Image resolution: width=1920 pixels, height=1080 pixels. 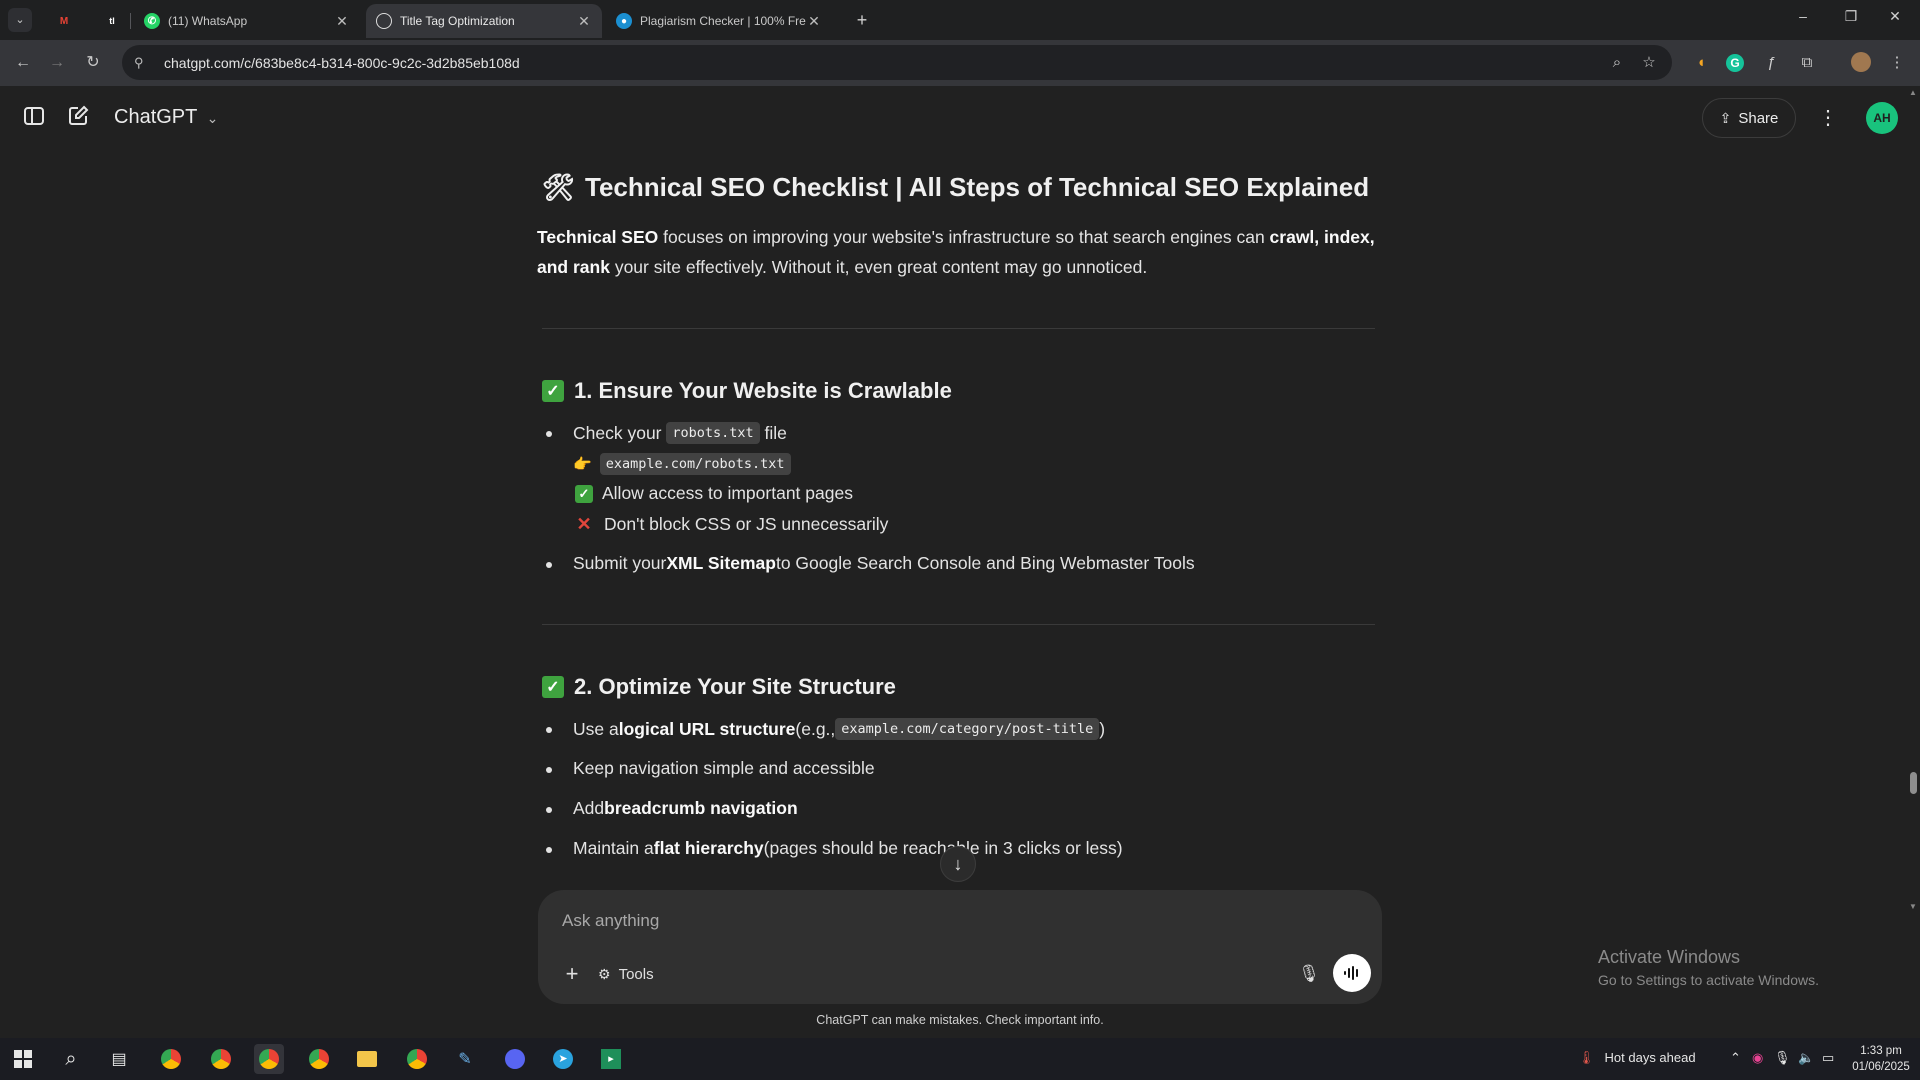 I want to click on chevron-up-icon: ⌃, so click(x=1735, y=1058).